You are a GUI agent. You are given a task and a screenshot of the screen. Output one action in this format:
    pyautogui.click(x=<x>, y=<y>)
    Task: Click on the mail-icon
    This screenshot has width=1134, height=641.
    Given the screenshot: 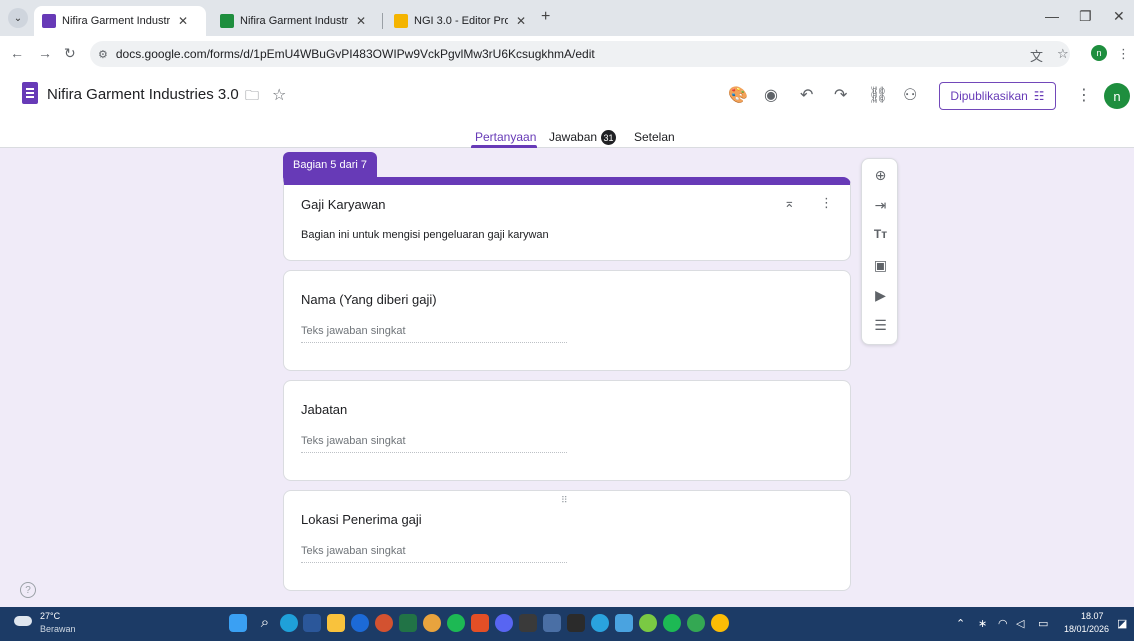 What is the action you would take?
    pyautogui.click(x=360, y=623)
    